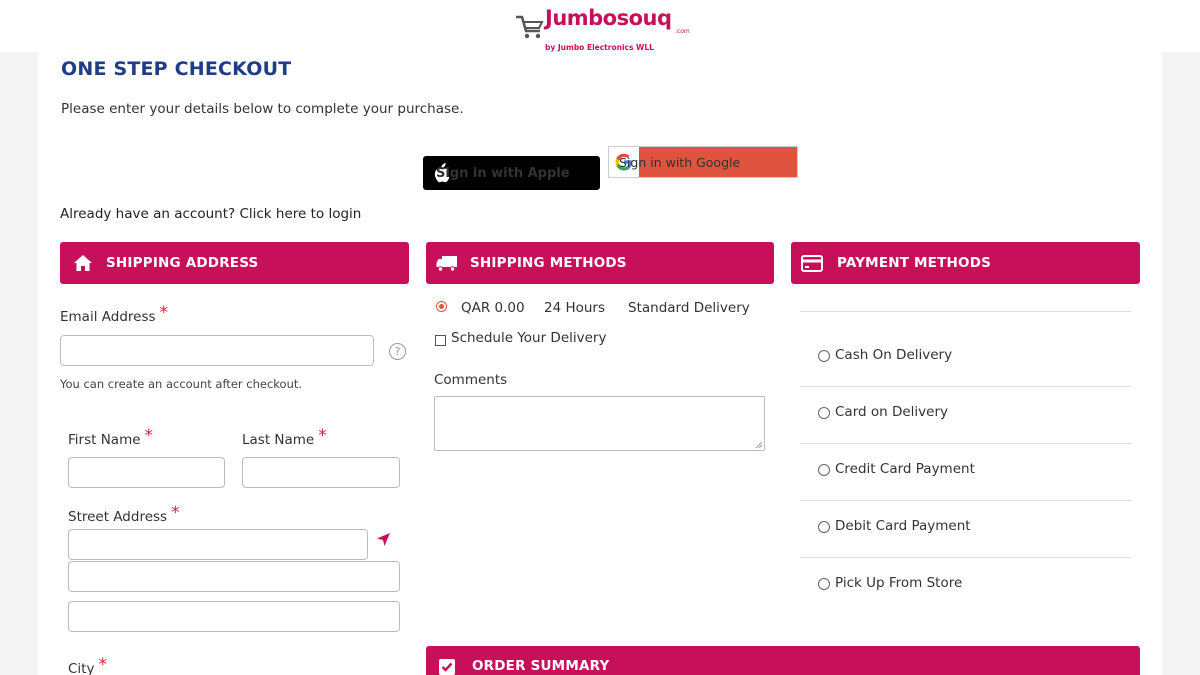 The width and height of the screenshot is (1200, 675). I want to click on sign-in-apple-button: Sign in with Apple, so click(511, 173).